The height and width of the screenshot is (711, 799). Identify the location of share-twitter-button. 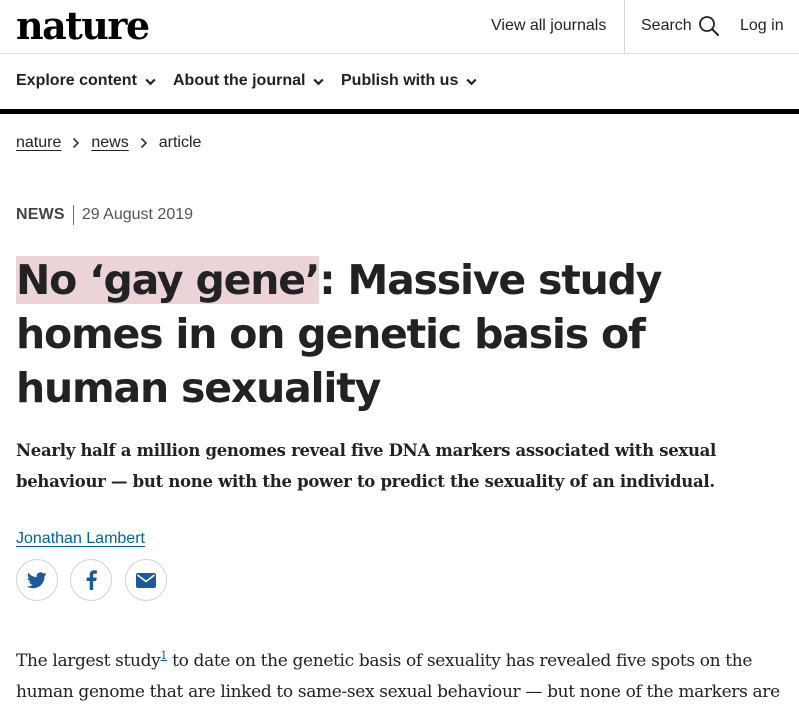
(37, 580).